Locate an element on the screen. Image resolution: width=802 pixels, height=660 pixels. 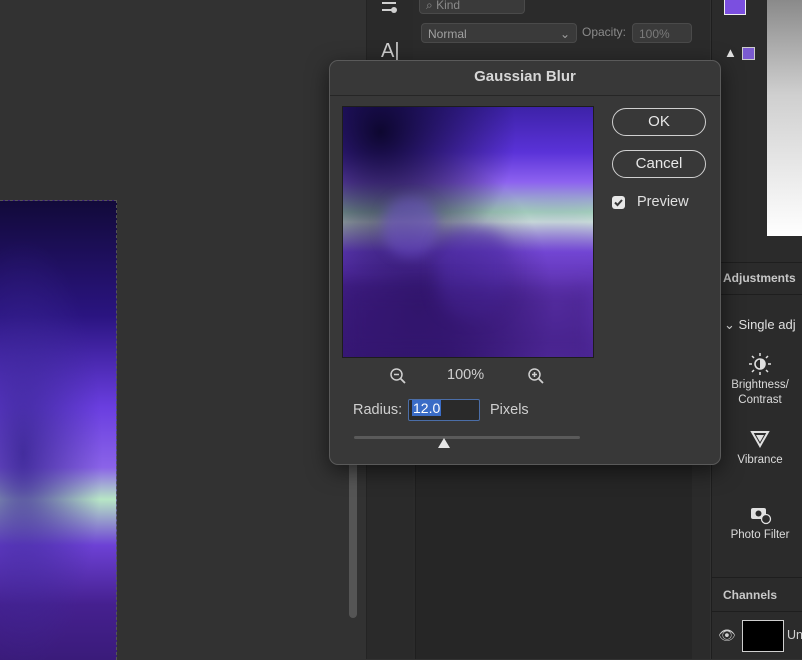
blend-mode-value: Normal is located at coordinates (447, 34).